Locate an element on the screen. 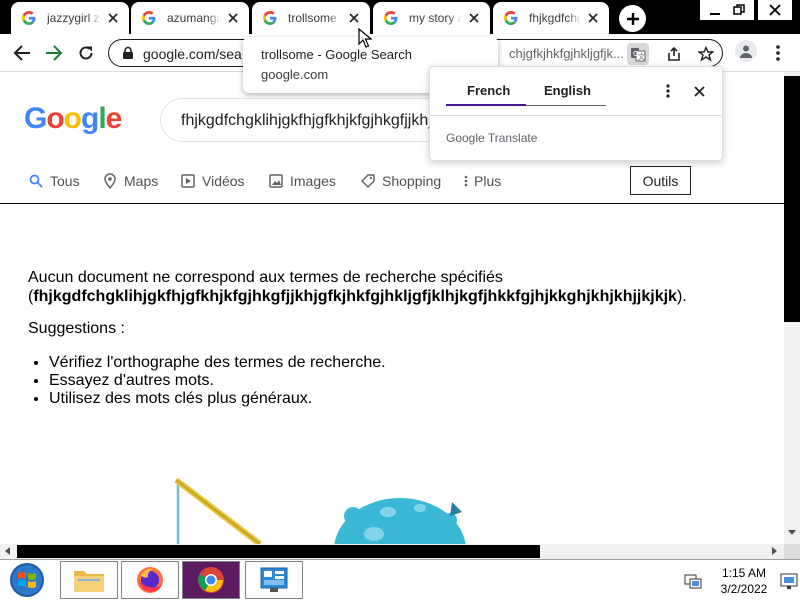 This screenshot has height=600, width=800. map-pin-icon is located at coordinates (110, 181).